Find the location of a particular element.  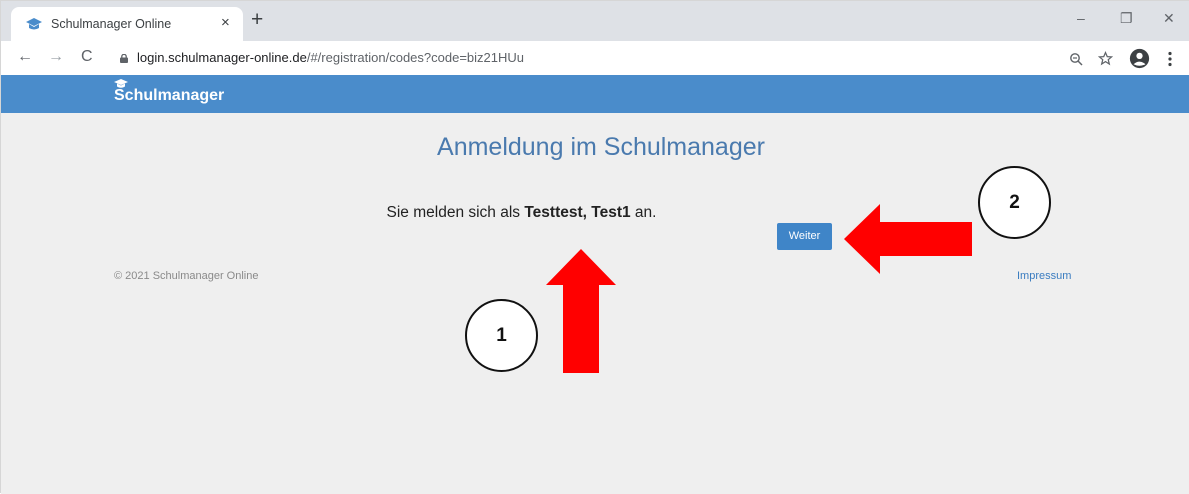

browser-tab: Schulmanager Online × is located at coordinates (127, 24).